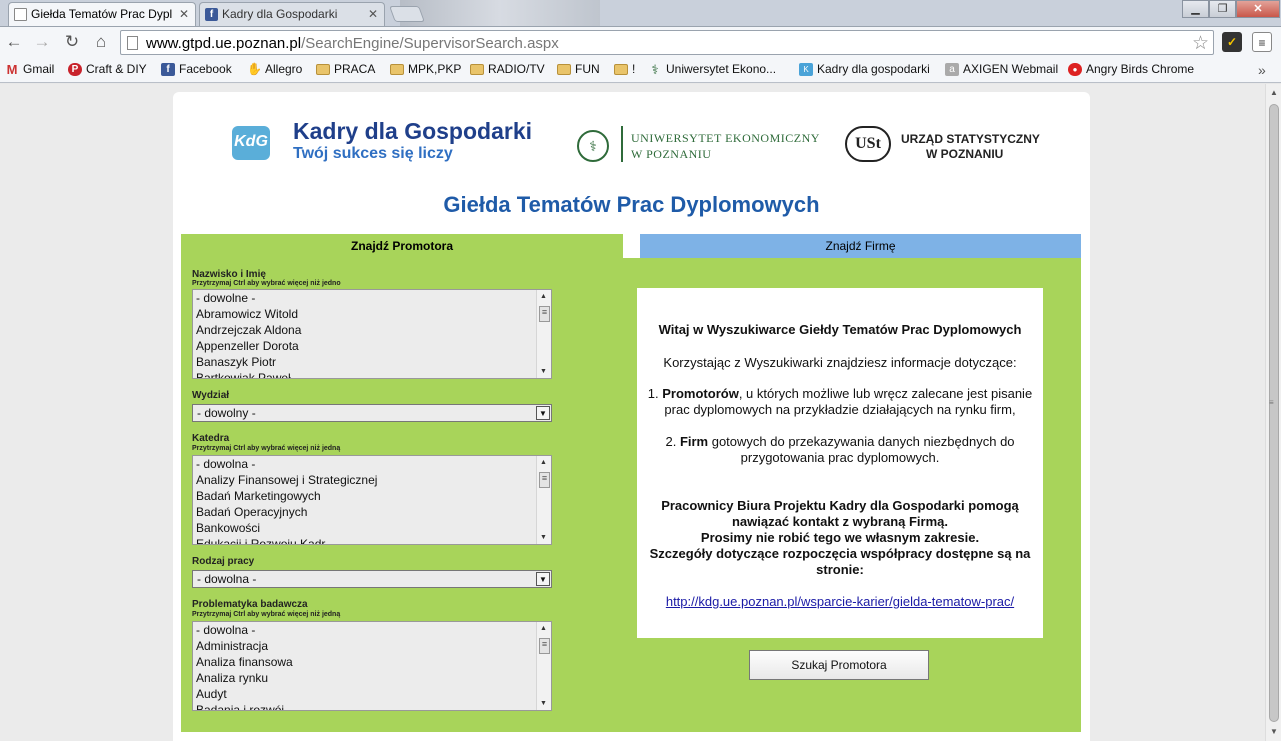 The width and height of the screenshot is (1281, 741). What do you see at coordinates (700, 393) in the screenshot?
I see `item-bold: Promotorów` at bounding box center [700, 393].